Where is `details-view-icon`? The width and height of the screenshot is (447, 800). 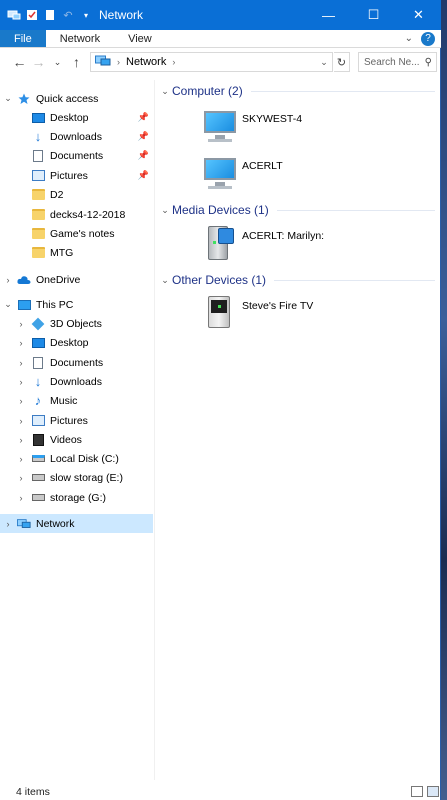
details-view-icon is located at coordinates (417, 791).